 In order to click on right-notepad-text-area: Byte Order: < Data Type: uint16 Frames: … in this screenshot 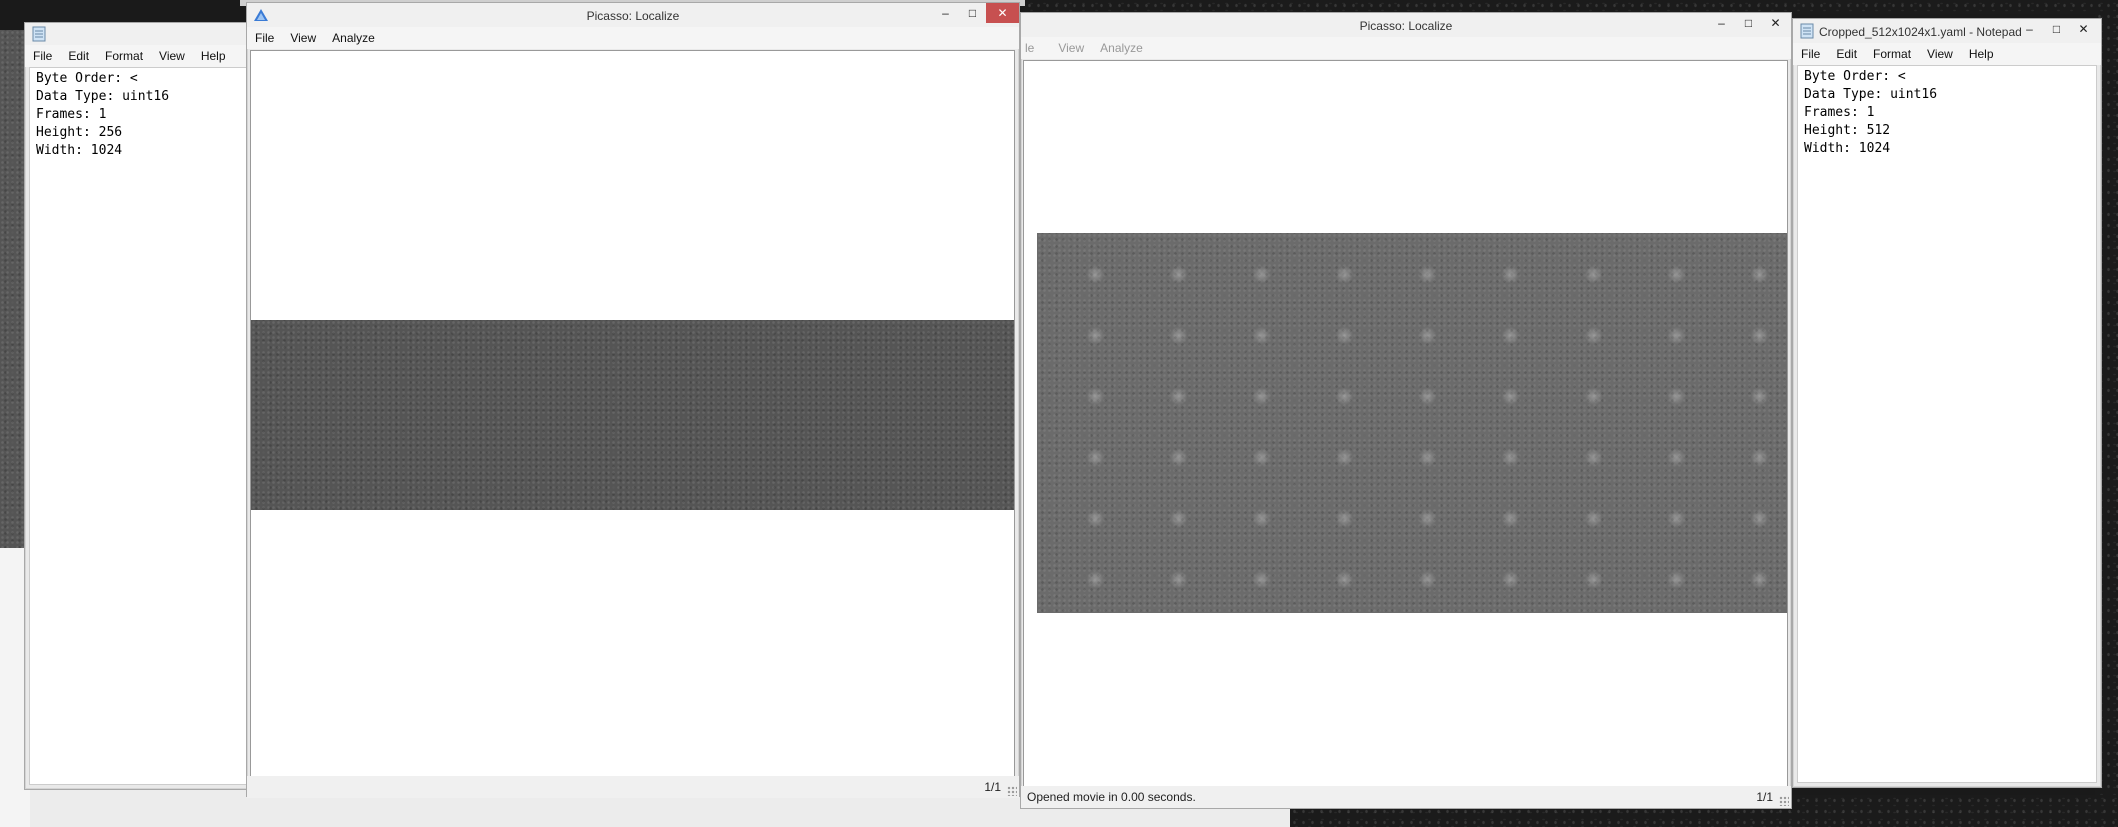, I will do `click(1947, 424)`.